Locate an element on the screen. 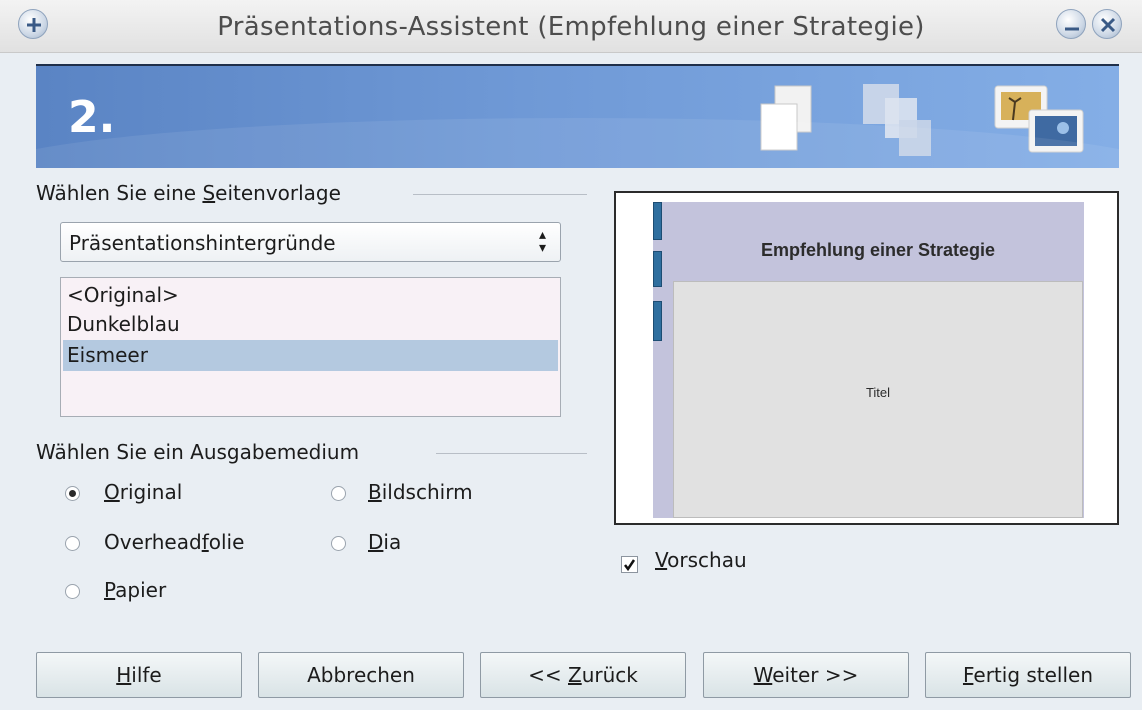 The image size is (1142, 710). cancel-button: Abbrechen is located at coordinates (361, 675).